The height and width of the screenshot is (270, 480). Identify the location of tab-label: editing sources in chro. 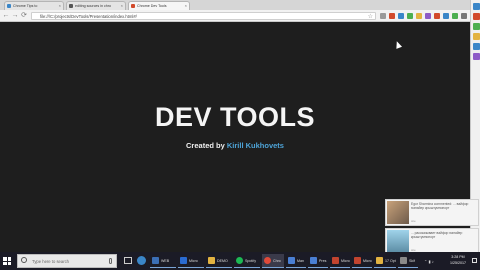
(93, 6).